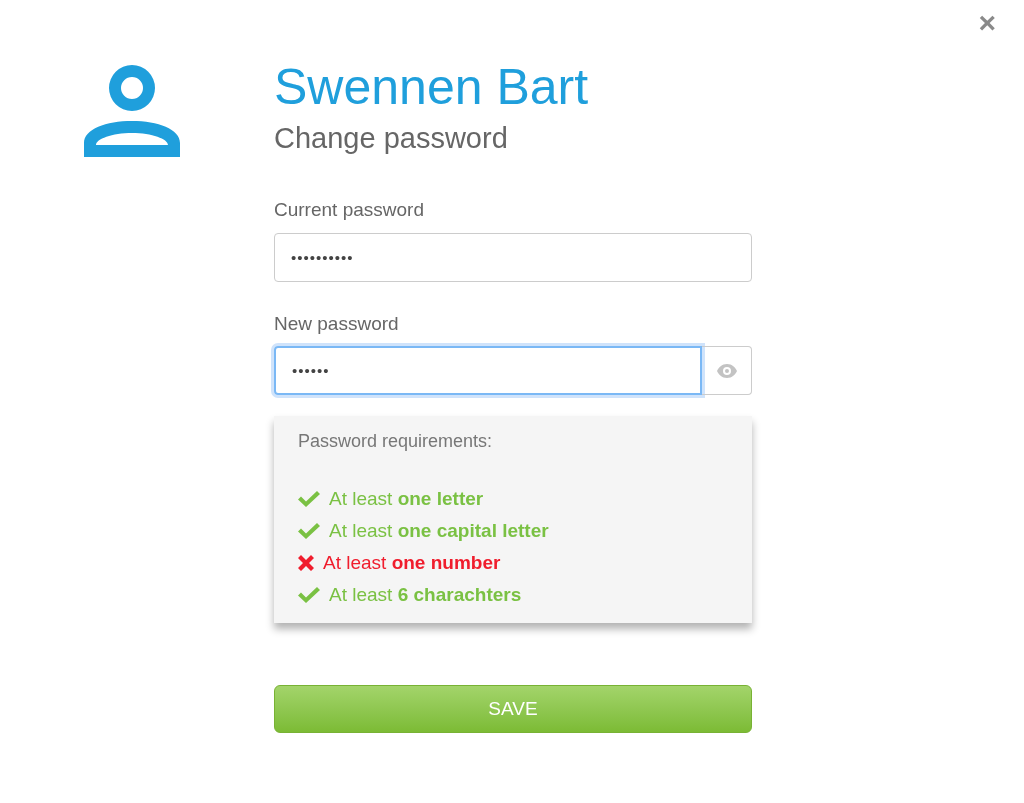  Describe the element at coordinates (406, 498) in the screenshot. I see `requirement-text: At least one letter` at that location.